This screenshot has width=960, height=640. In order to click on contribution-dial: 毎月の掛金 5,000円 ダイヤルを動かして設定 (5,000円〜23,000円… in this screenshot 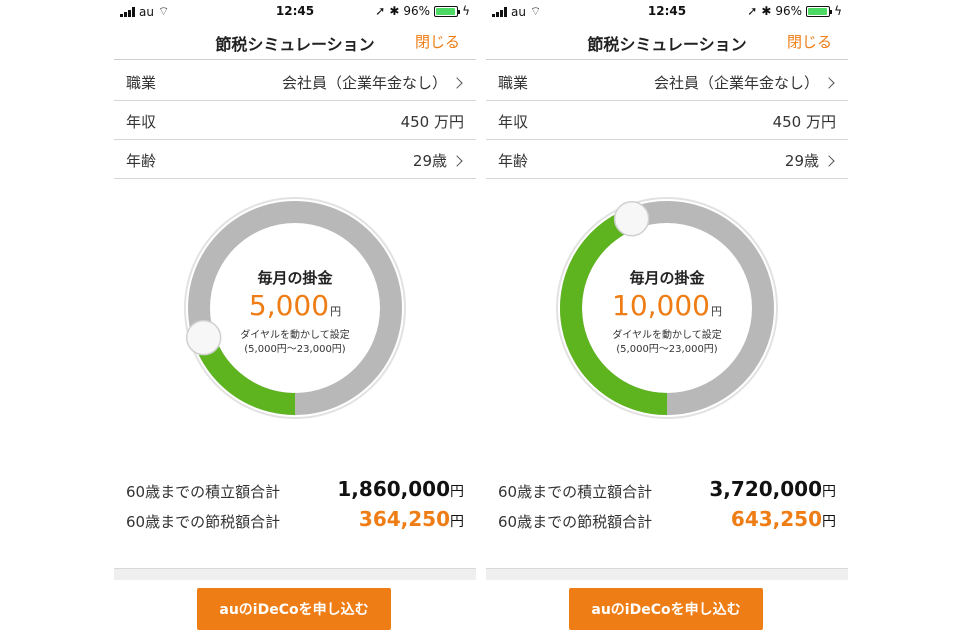, I will do `click(295, 308)`.